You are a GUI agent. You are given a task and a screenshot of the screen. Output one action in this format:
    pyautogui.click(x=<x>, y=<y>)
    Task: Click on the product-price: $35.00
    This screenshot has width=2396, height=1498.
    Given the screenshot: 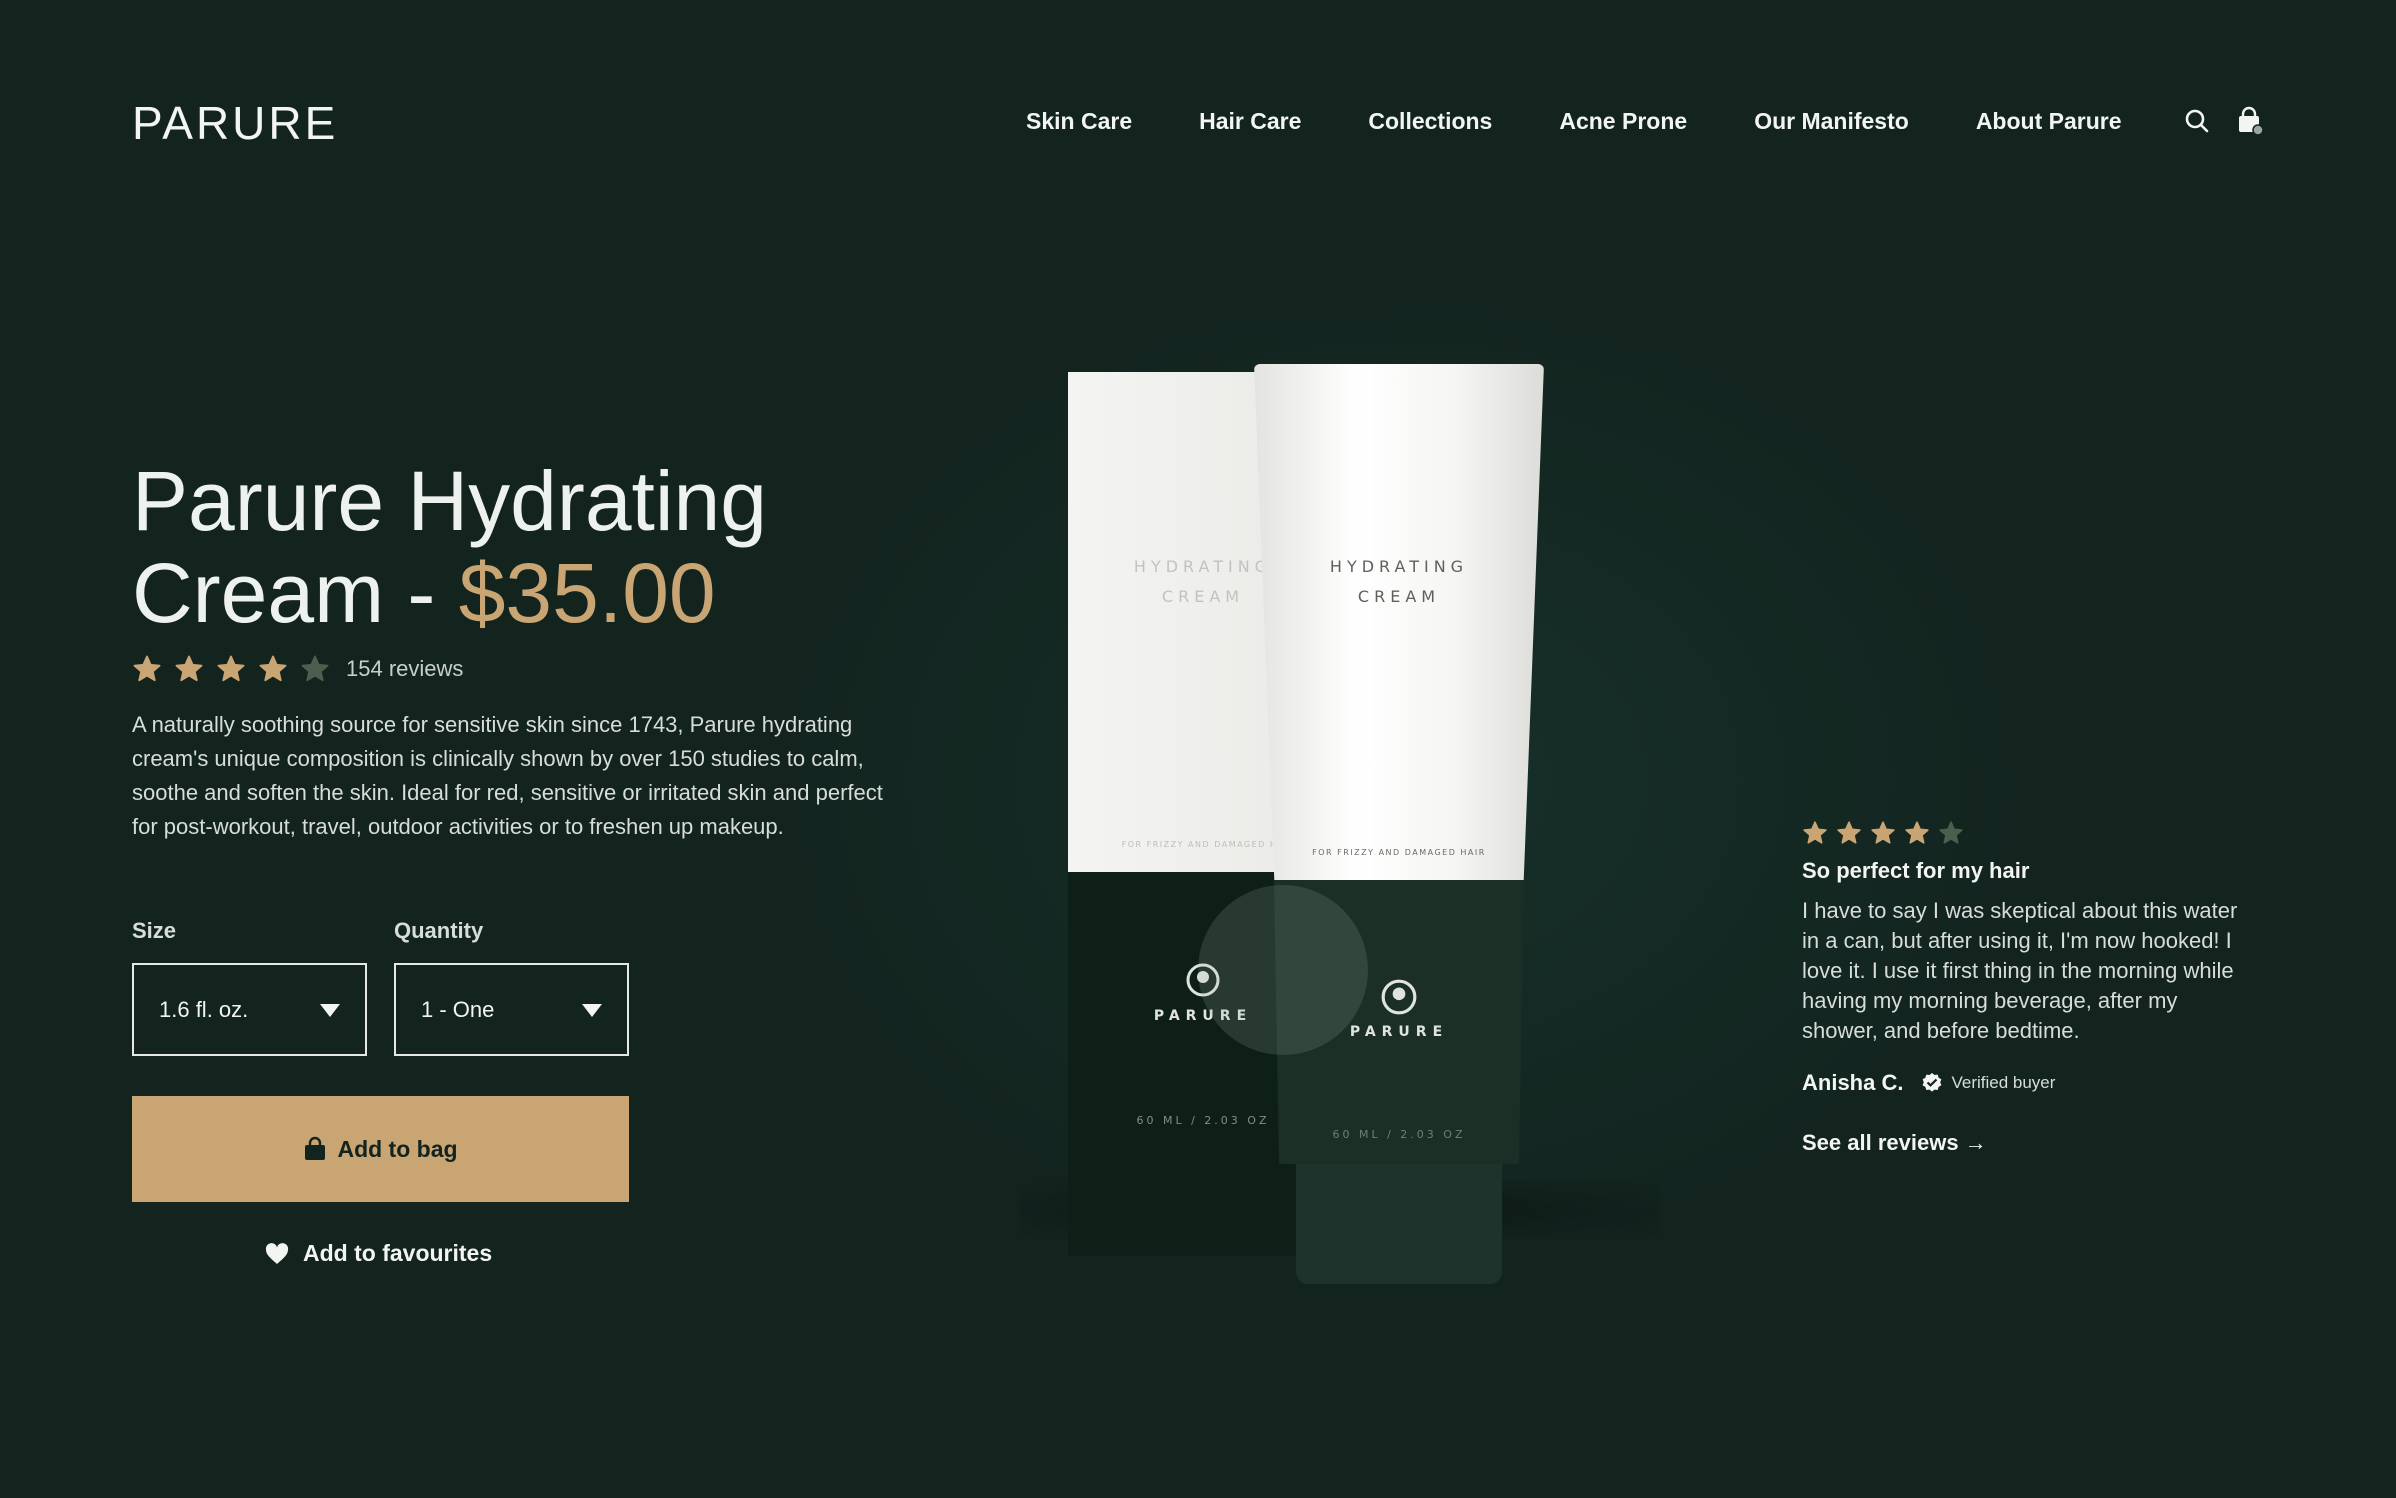 What is the action you would take?
    pyautogui.click(x=587, y=593)
    